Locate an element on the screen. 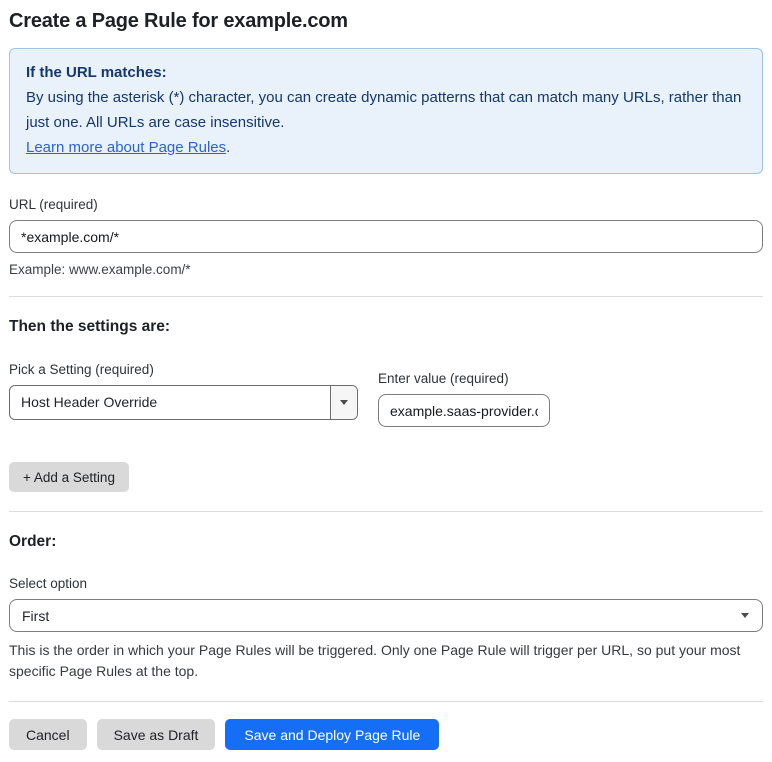  order-select-label: Select option is located at coordinates (48, 583).